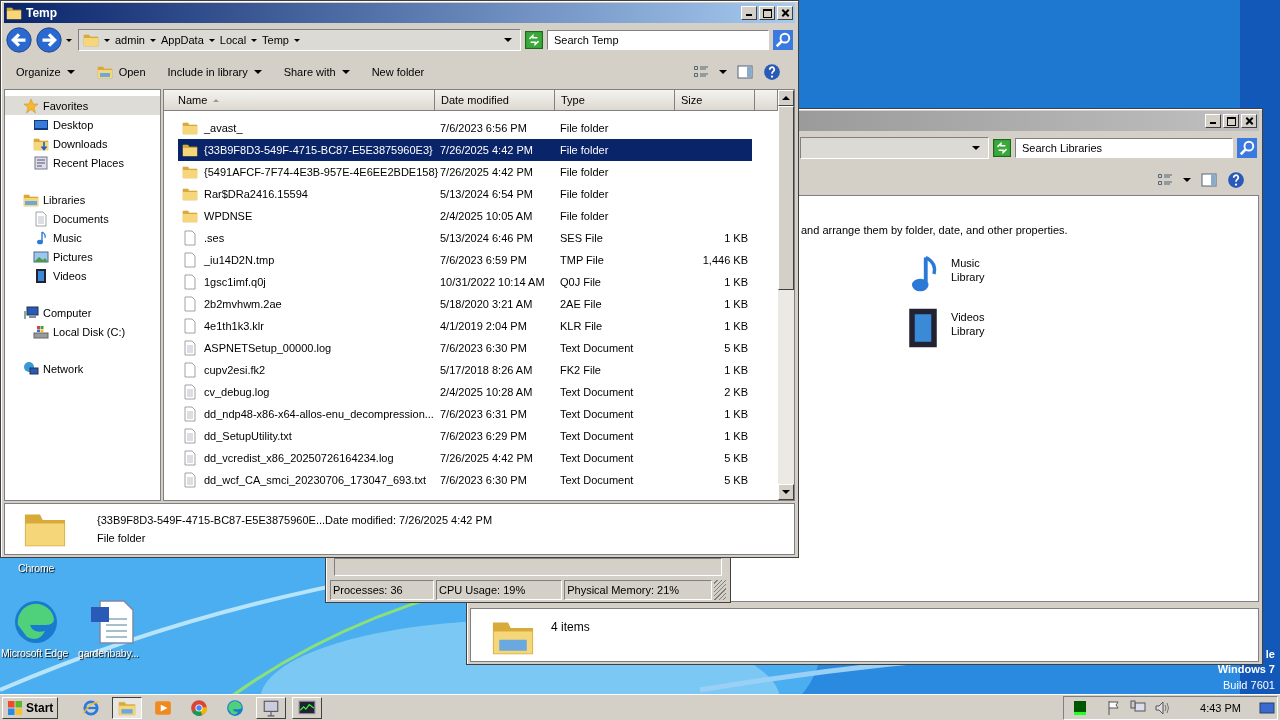 This screenshot has height=720, width=1280. I want to click on breadcrumb-item: Local, so click(233, 40).